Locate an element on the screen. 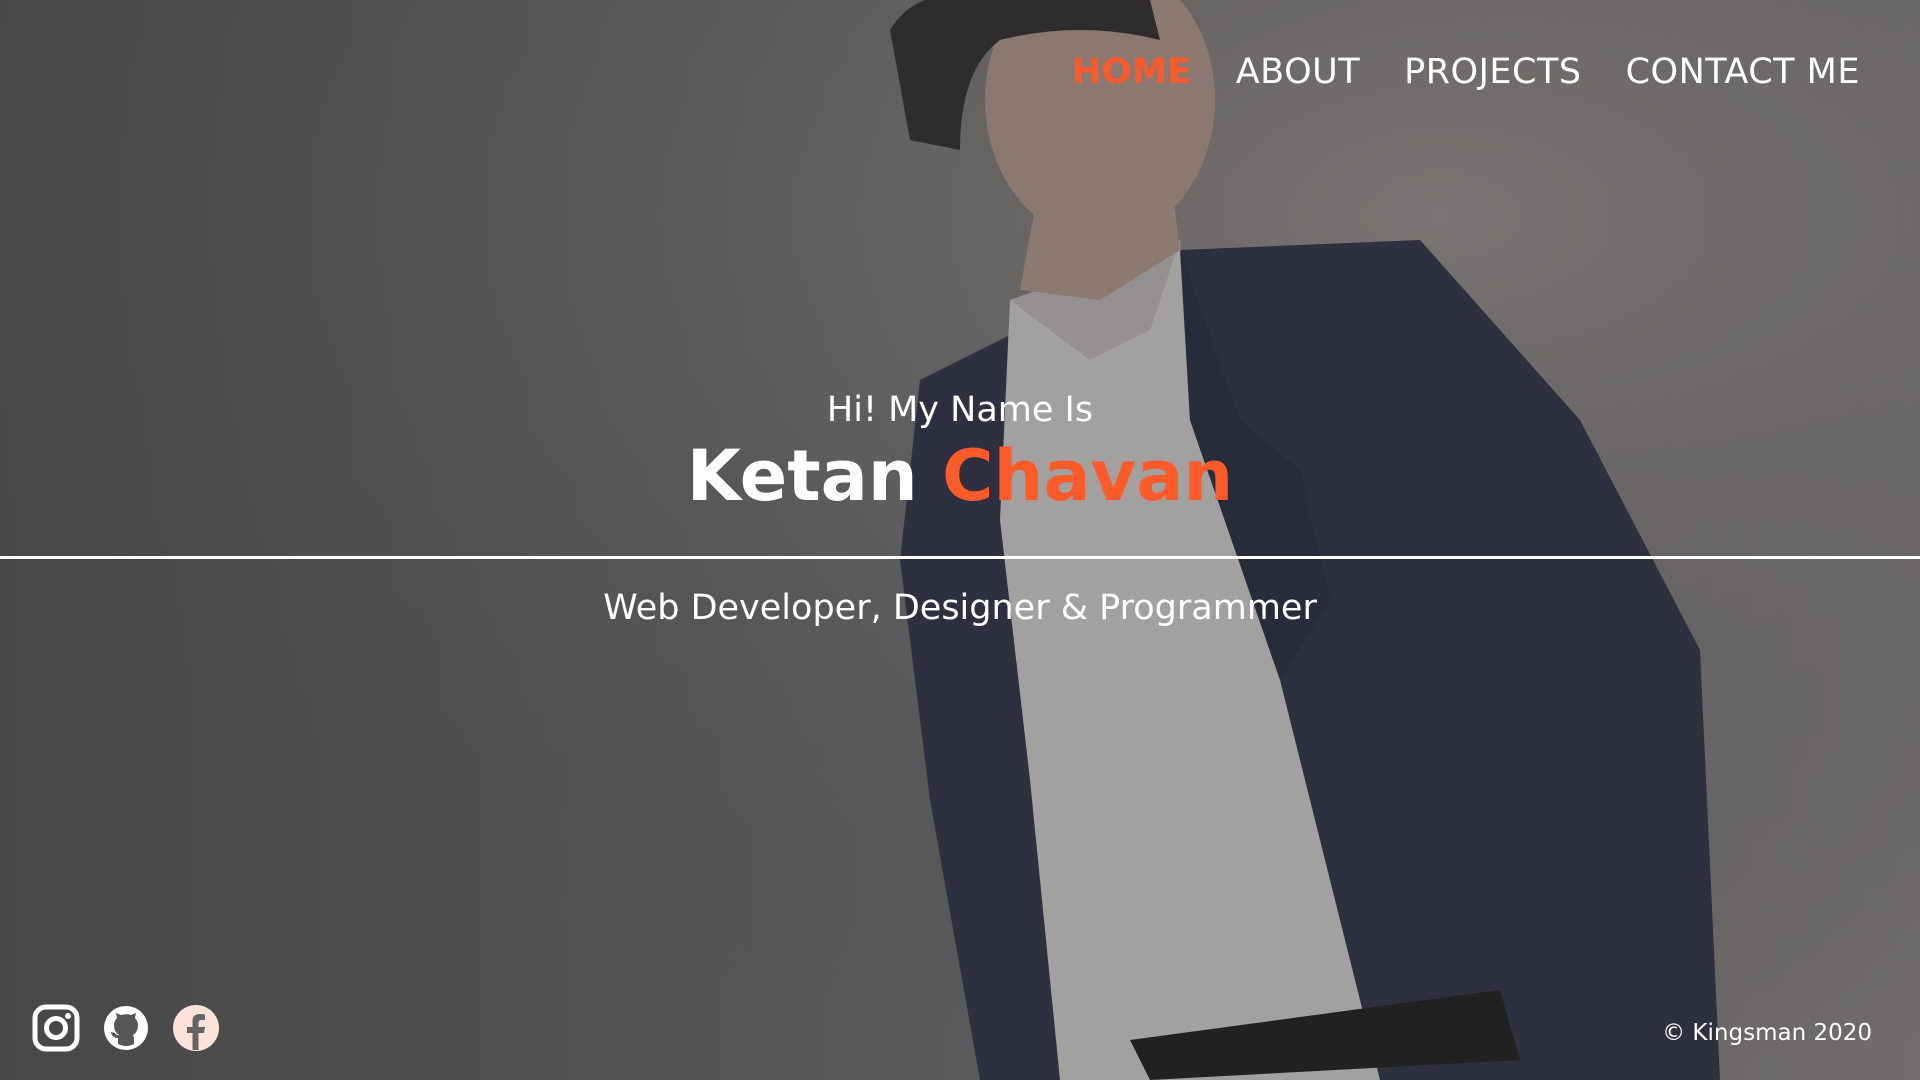 The height and width of the screenshot is (1080, 1920). facebook-icon is located at coordinates (196, 1028).